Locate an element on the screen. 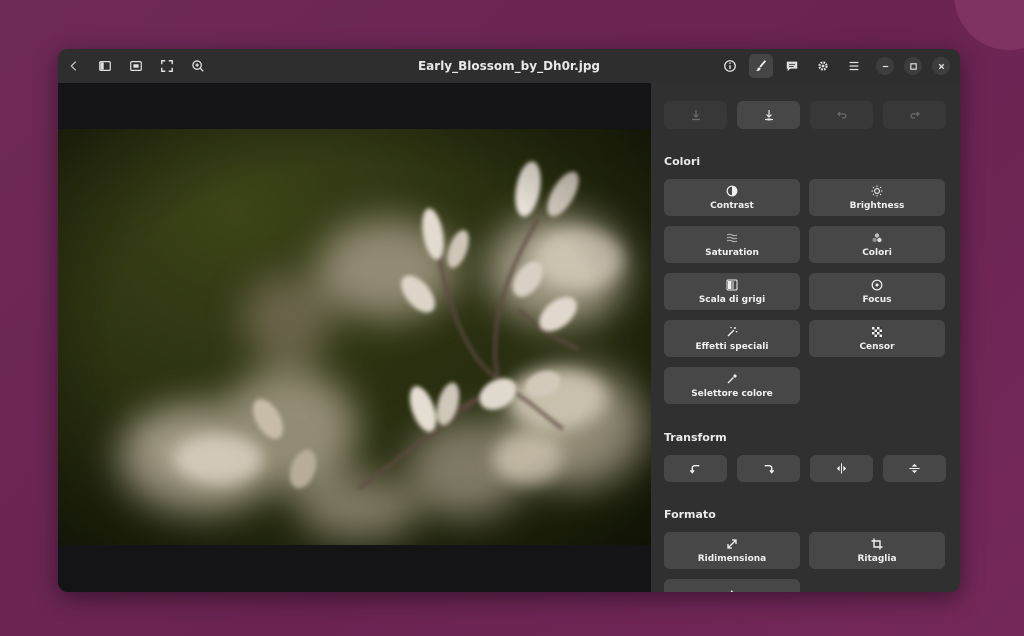 The image size is (1024, 636). back-button is located at coordinates (74, 66).